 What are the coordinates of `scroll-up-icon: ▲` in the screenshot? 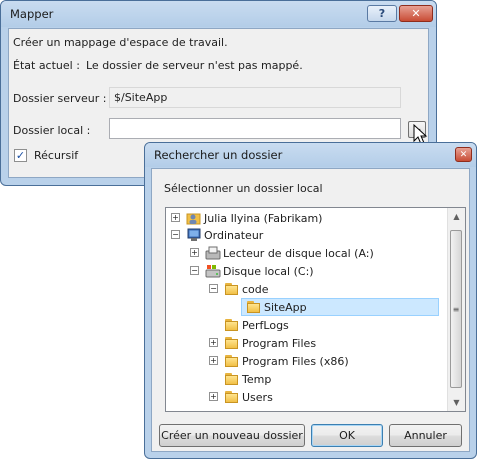 It's located at (456, 216).